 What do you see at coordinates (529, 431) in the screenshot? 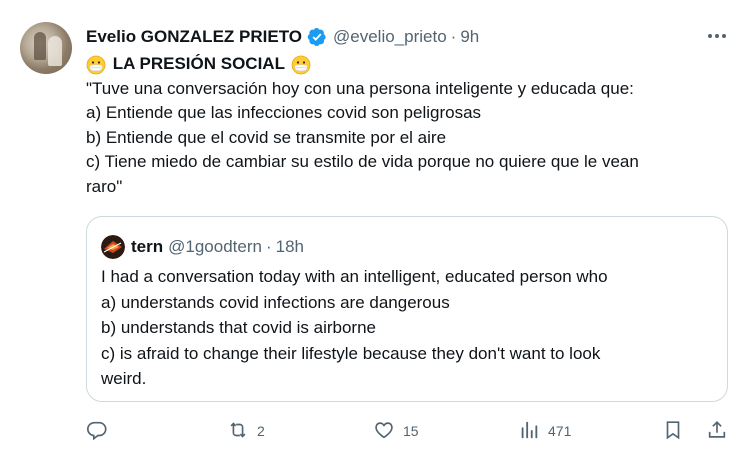
I see `views-chart-icon` at bounding box center [529, 431].